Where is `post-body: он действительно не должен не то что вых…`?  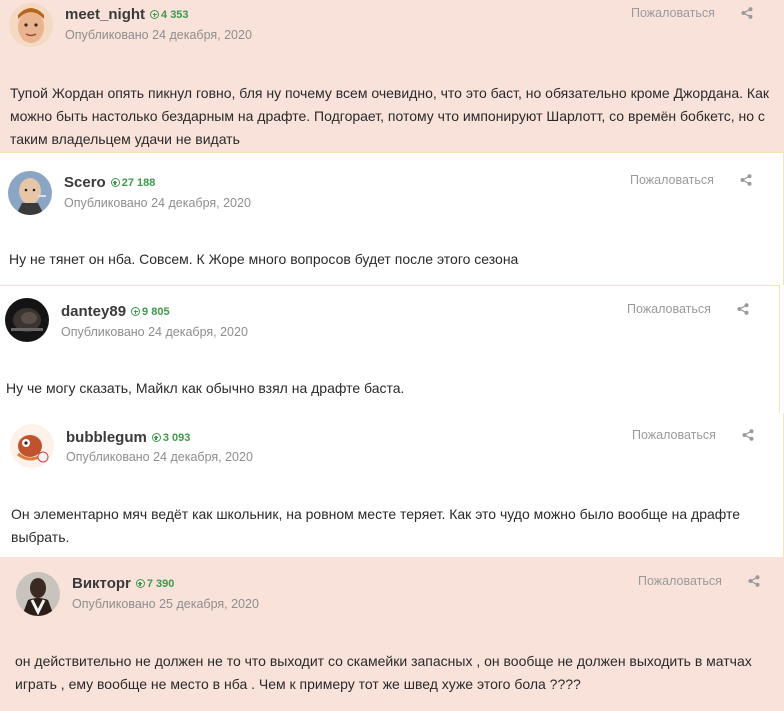 post-body: он действительно не должен не то что вых… is located at coordinates (383, 672).